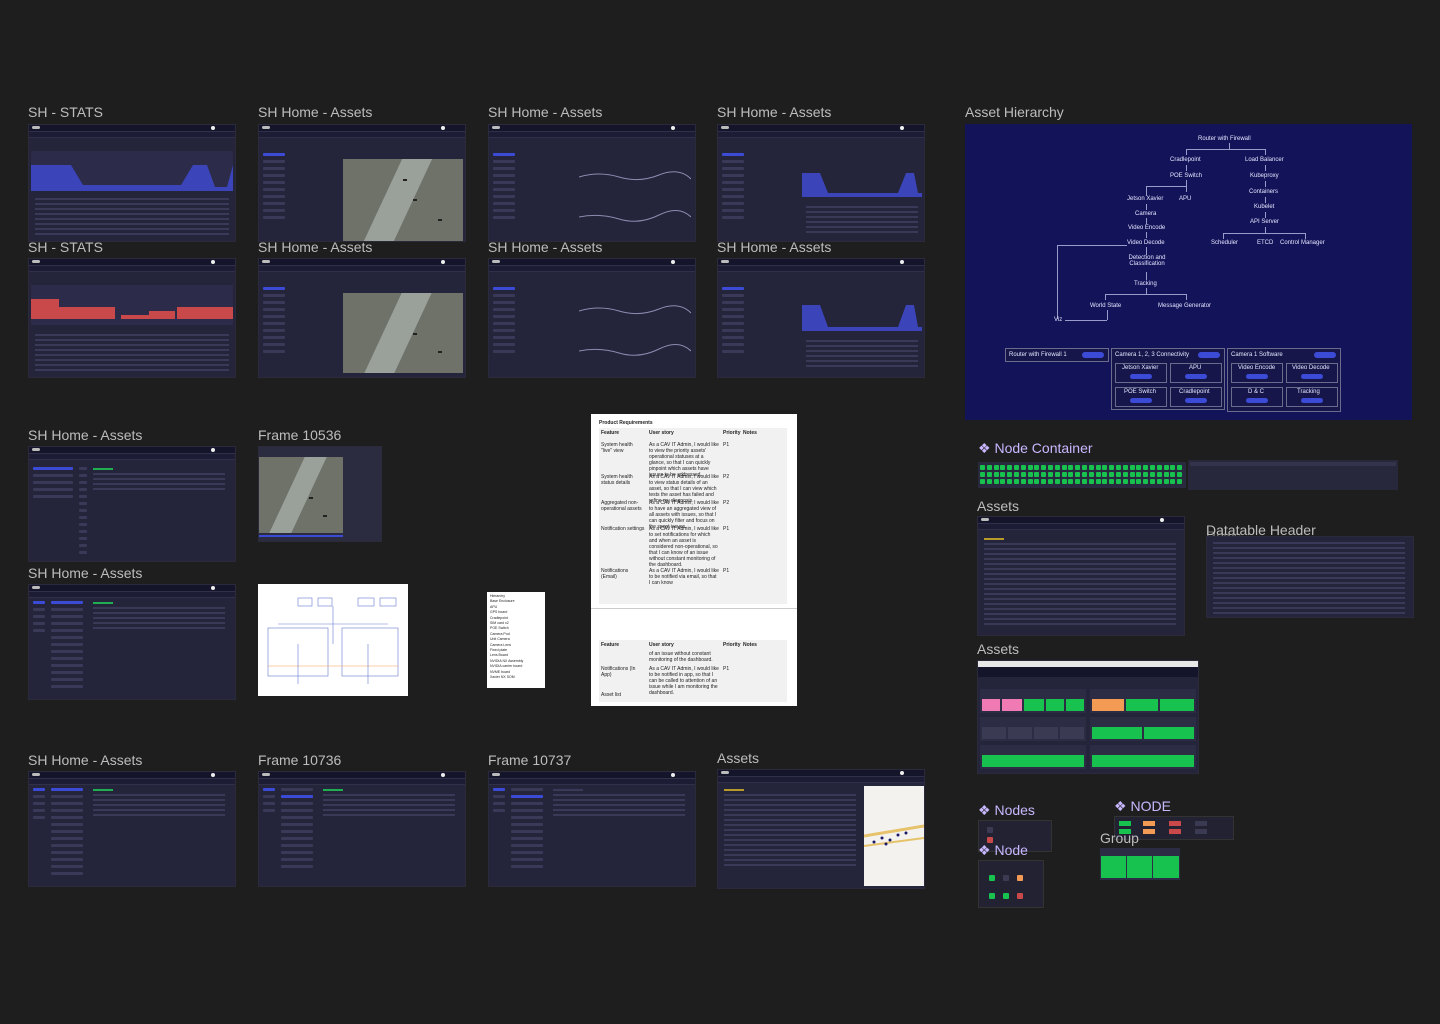 Image resolution: width=1440 pixels, height=1024 pixels. What do you see at coordinates (545, 247) in the screenshot?
I see `frame-label-sh-home-assets-5: SH Home - Assets` at bounding box center [545, 247].